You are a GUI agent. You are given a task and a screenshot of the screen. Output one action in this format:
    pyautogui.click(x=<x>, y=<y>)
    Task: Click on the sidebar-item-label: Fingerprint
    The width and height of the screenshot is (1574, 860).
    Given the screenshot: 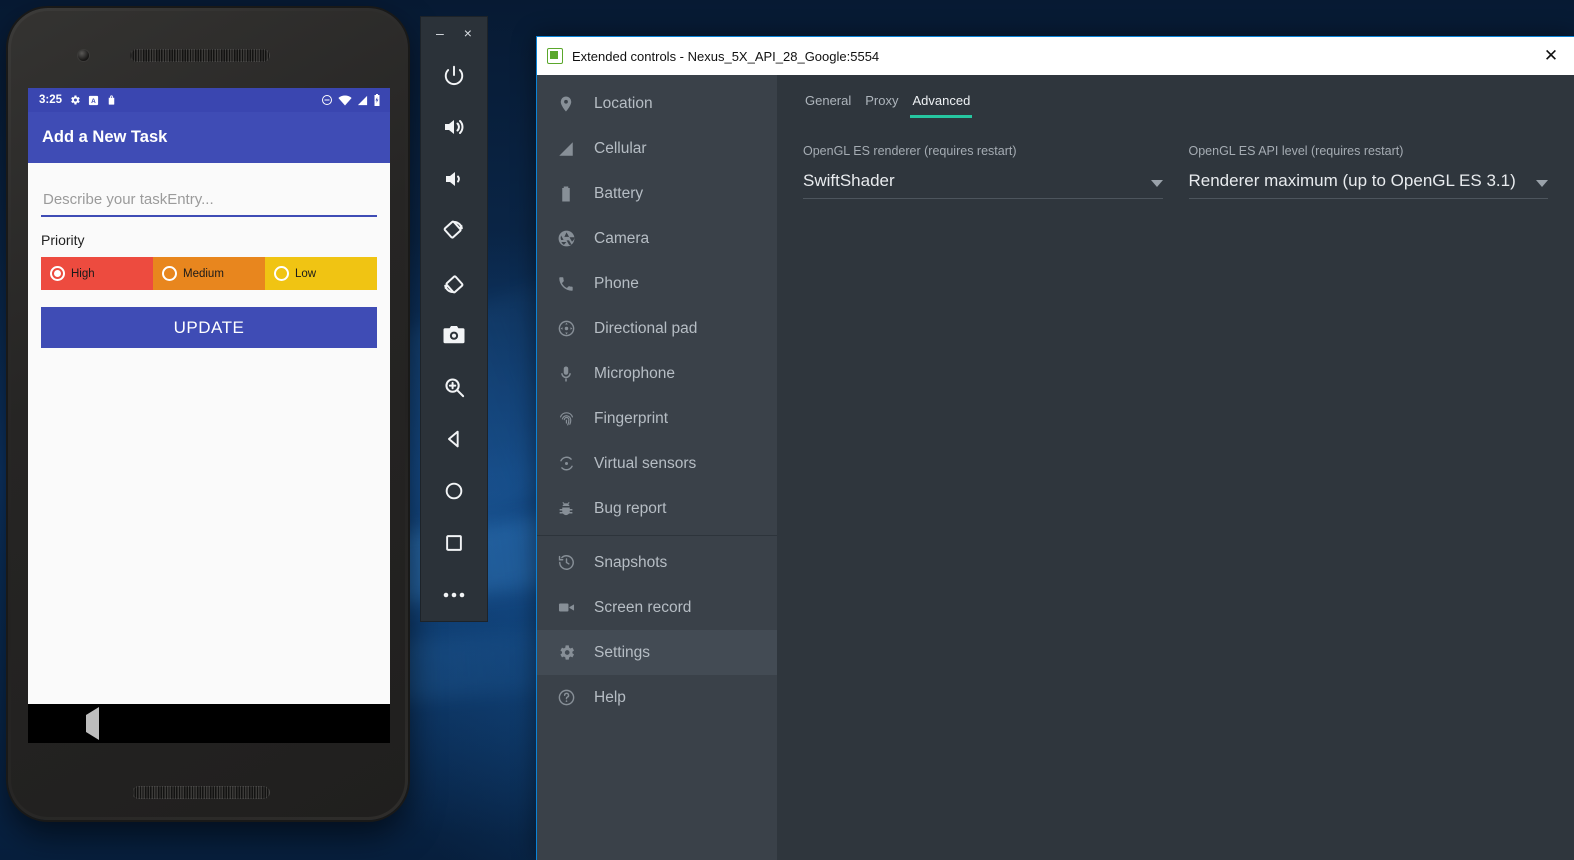 What is the action you would take?
    pyautogui.click(x=631, y=418)
    